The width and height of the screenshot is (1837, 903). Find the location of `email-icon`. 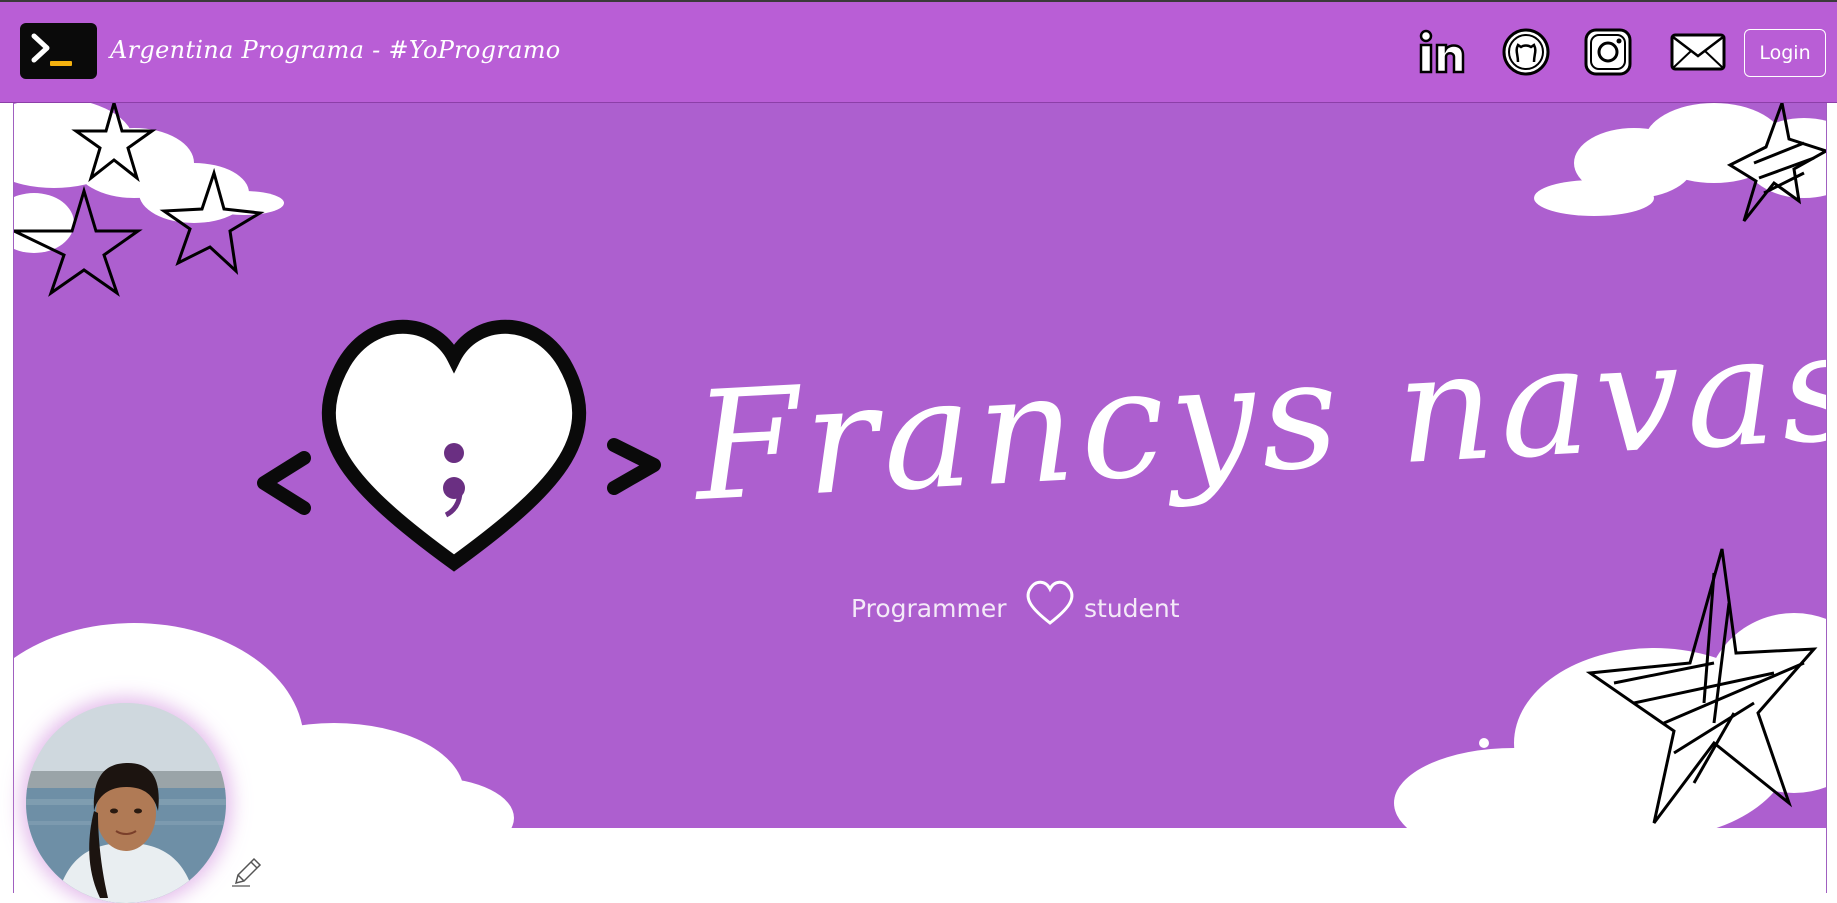

email-icon is located at coordinates (1698, 52).